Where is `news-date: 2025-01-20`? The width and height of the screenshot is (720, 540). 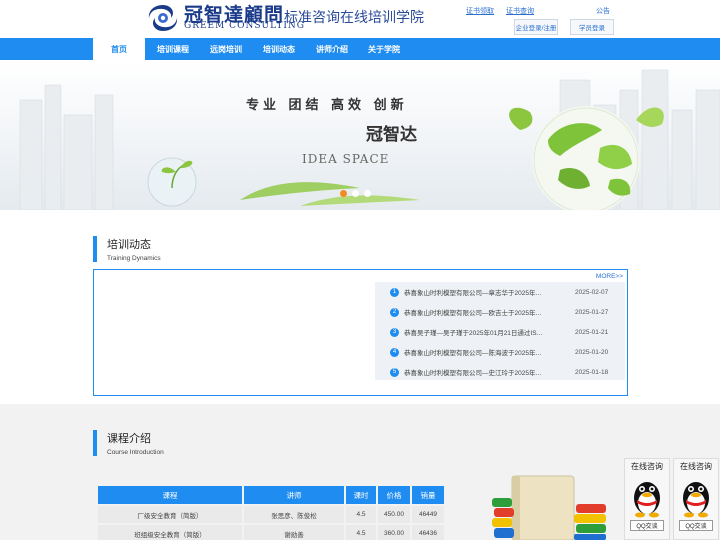
news-date: 2025-01-20 is located at coordinates (592, 352).